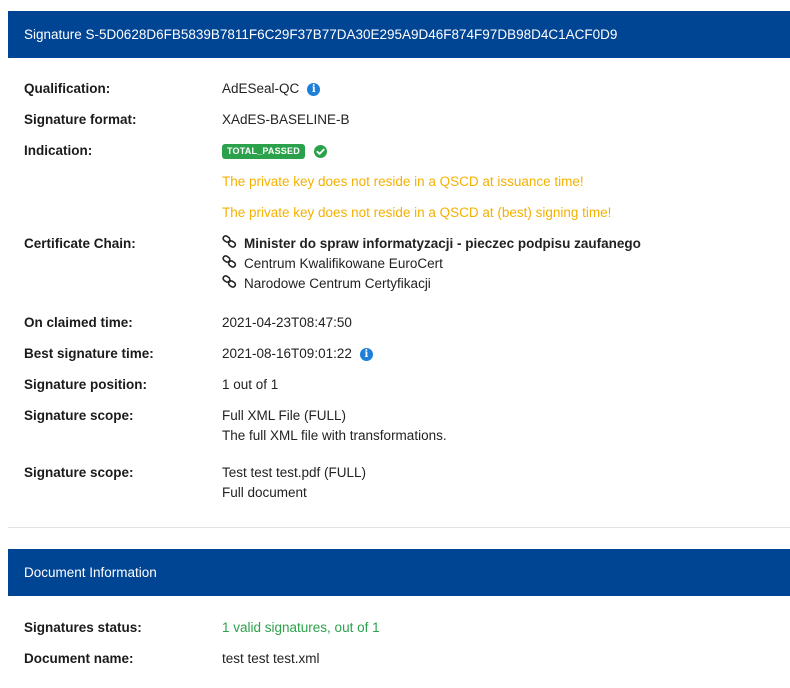 This screenshot has height=688, width=790. What do you see at coordinates (502, 151) in the screenshot?
I see `indication-status: TOTAL_PASSED` at bounding box center [502, 151].